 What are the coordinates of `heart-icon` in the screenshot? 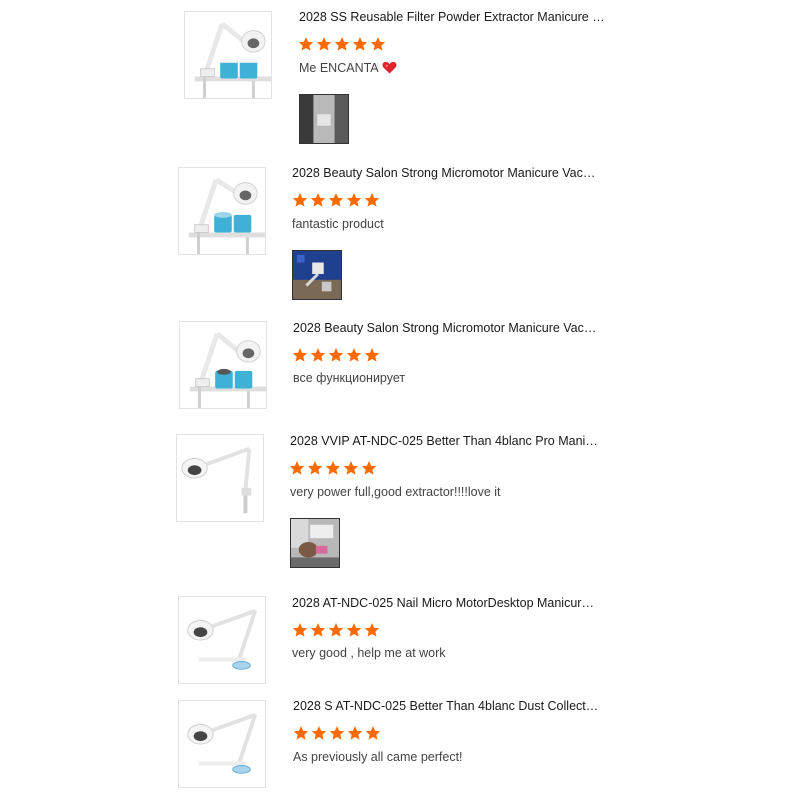 It's located at (389, 67).